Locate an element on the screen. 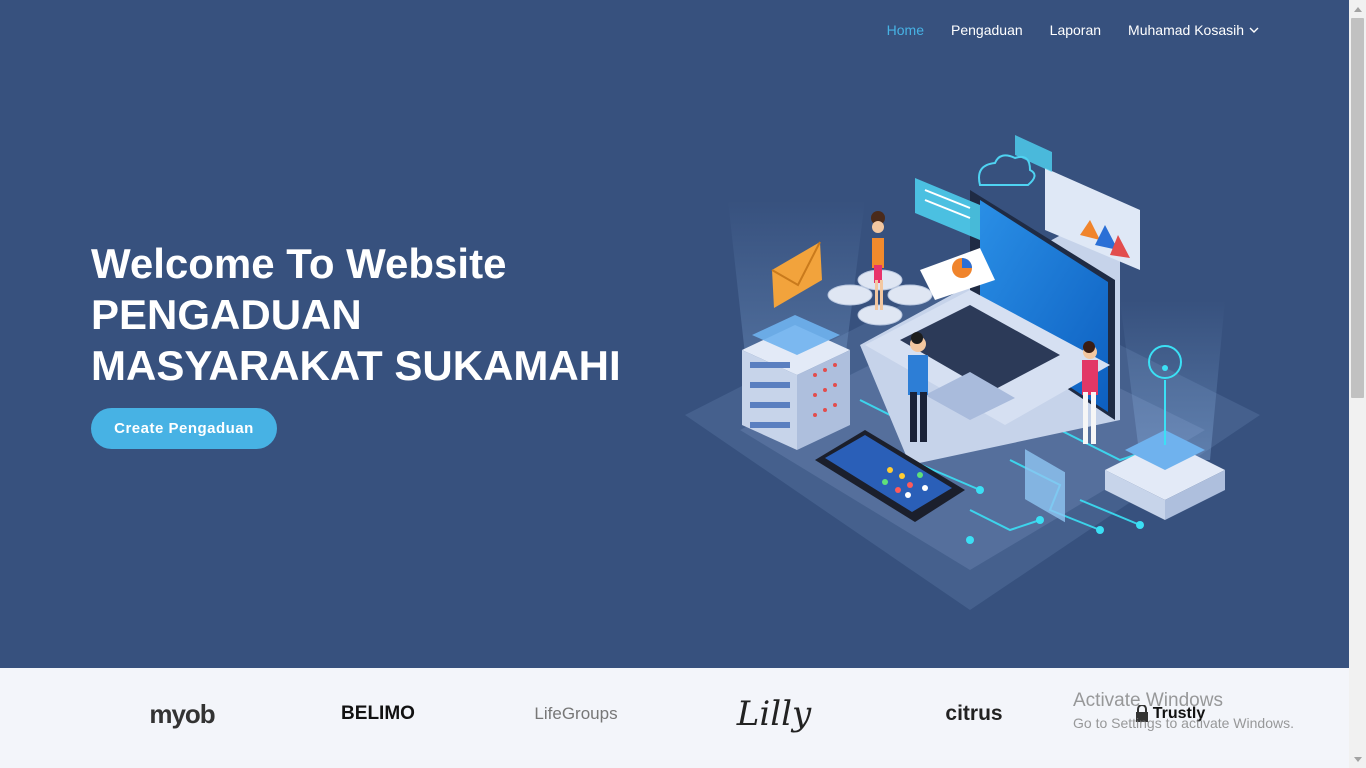 The height and width of the screenshot is (768, 1366). hero-title-line3: MASYARAKAT SUKAMAHI is located at coordinates (356, 365).